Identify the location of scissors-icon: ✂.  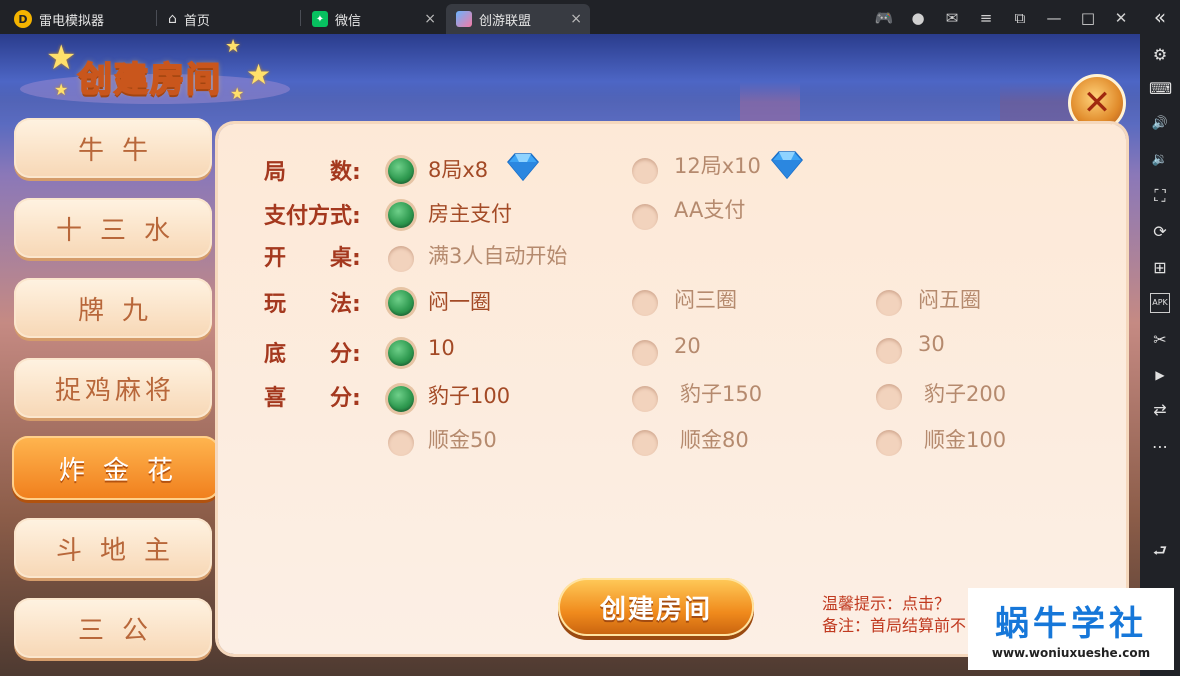
(1160, 340).